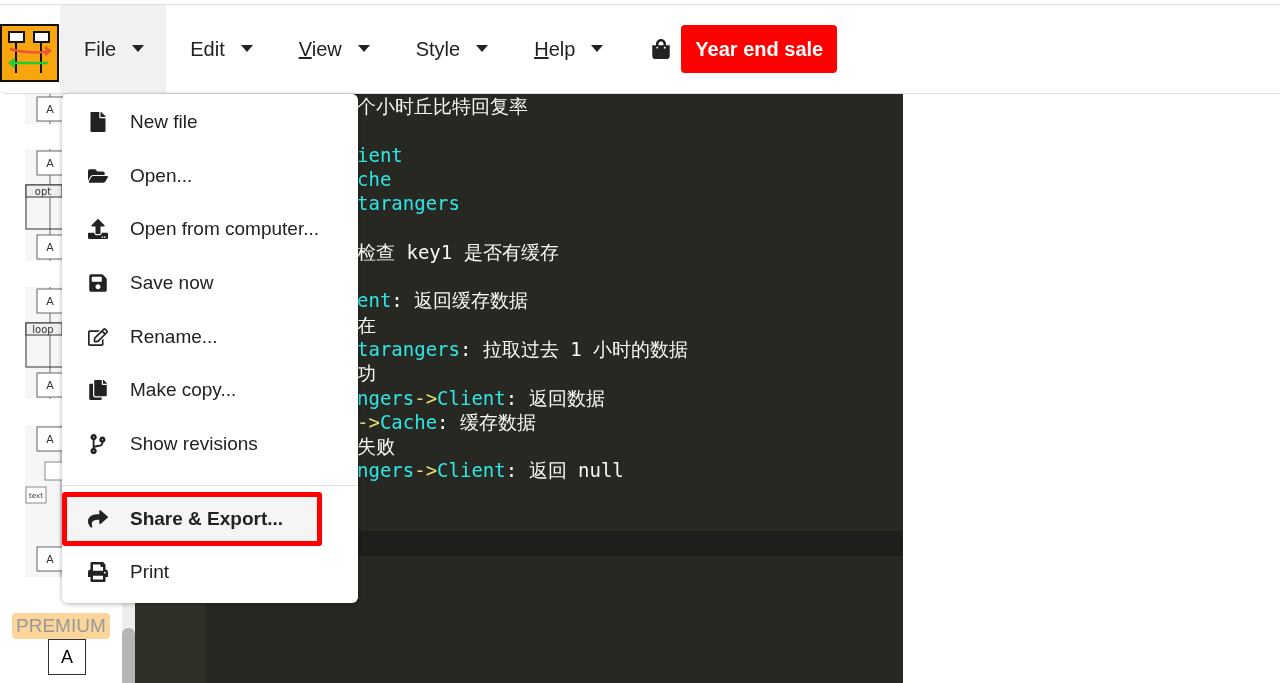  What do you see at coordinates (366, 373) in the screenshot?
I see `code-text: 功` at bounding box center [366, 373].